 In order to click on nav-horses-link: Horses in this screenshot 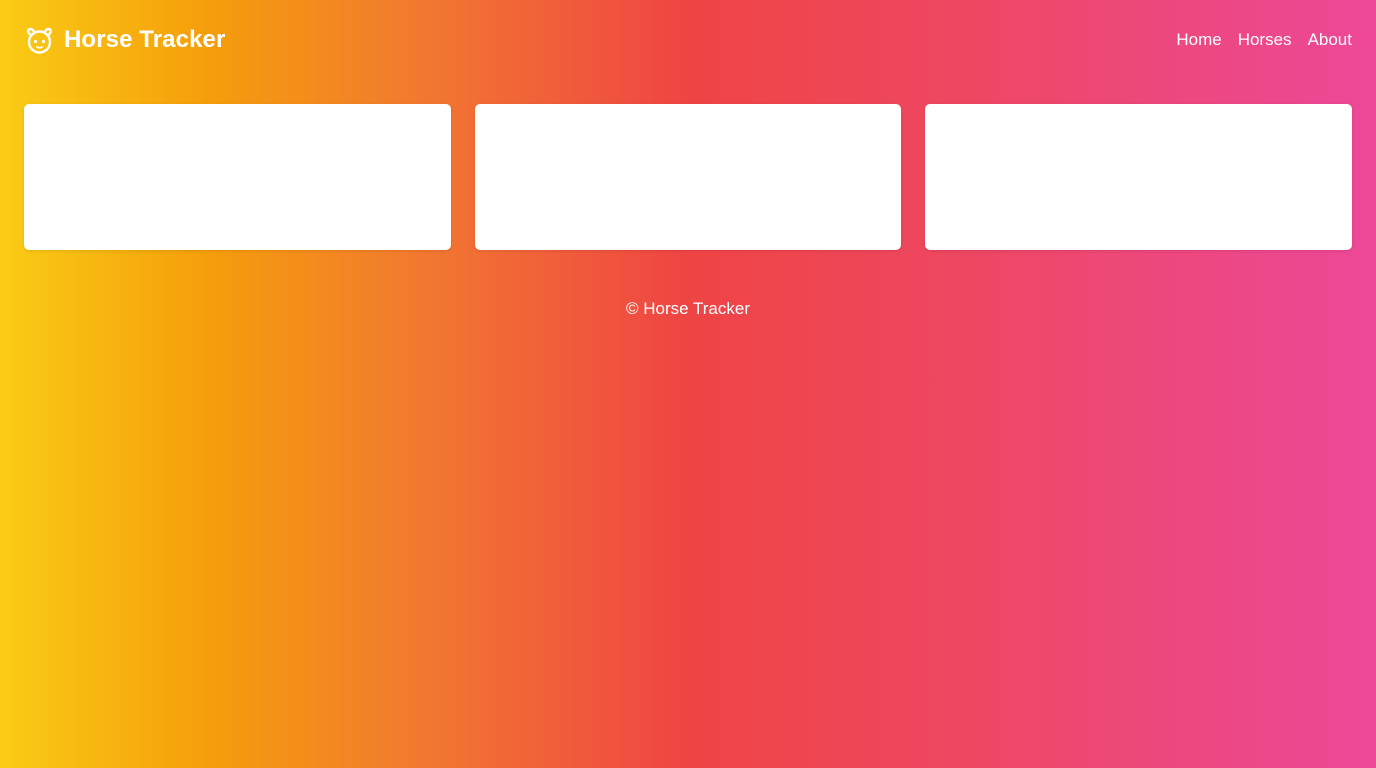, I will do `click(1265, 40)`.